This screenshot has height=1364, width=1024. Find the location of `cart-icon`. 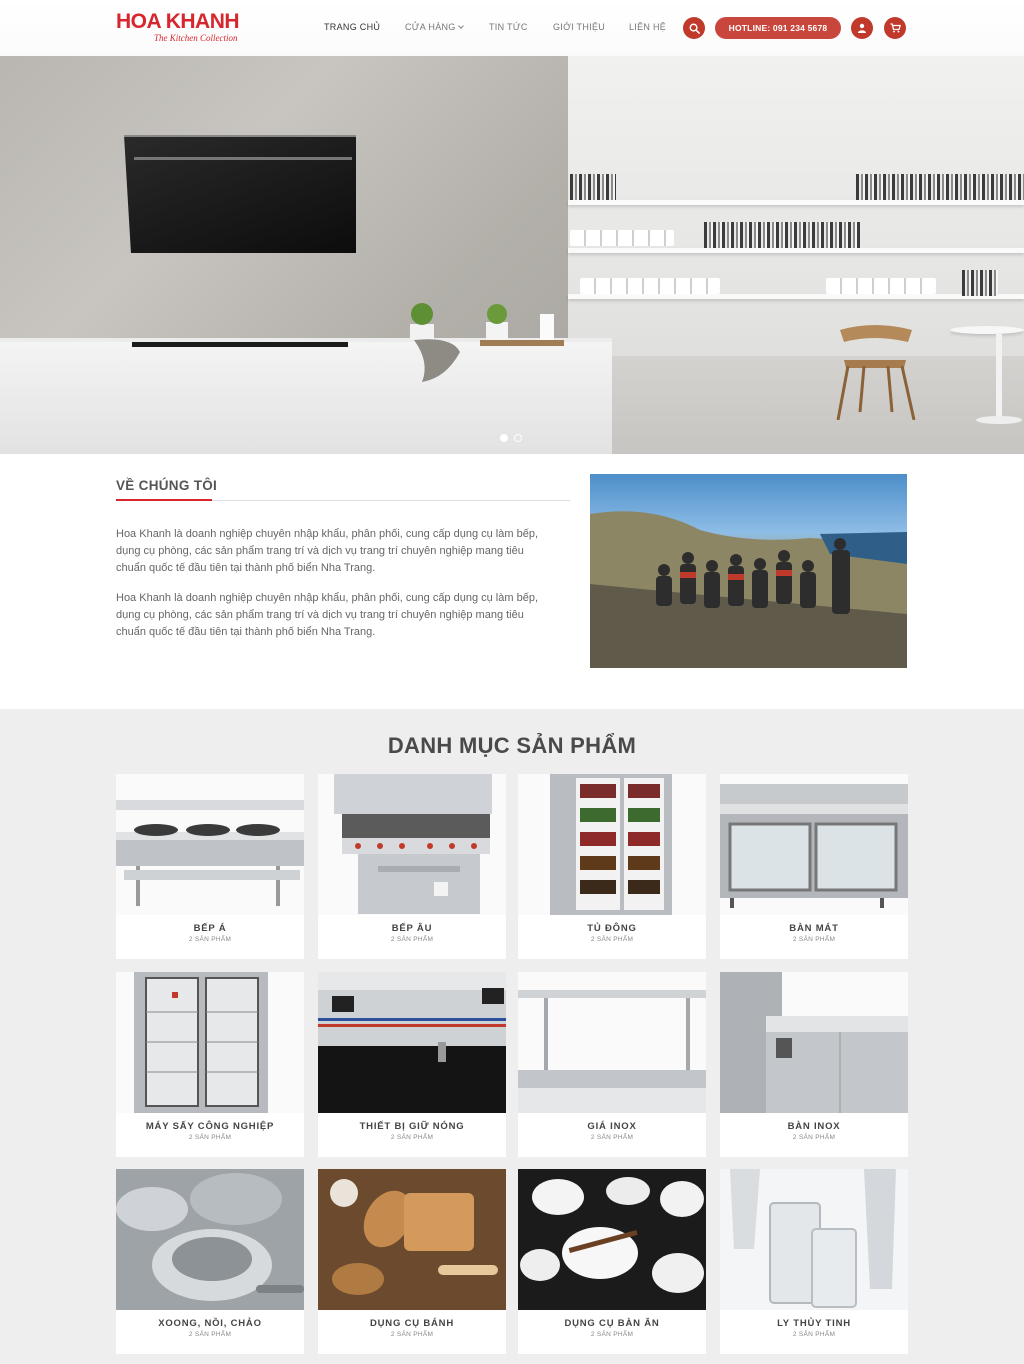

cart-icon is located at coordinates (895, 28).